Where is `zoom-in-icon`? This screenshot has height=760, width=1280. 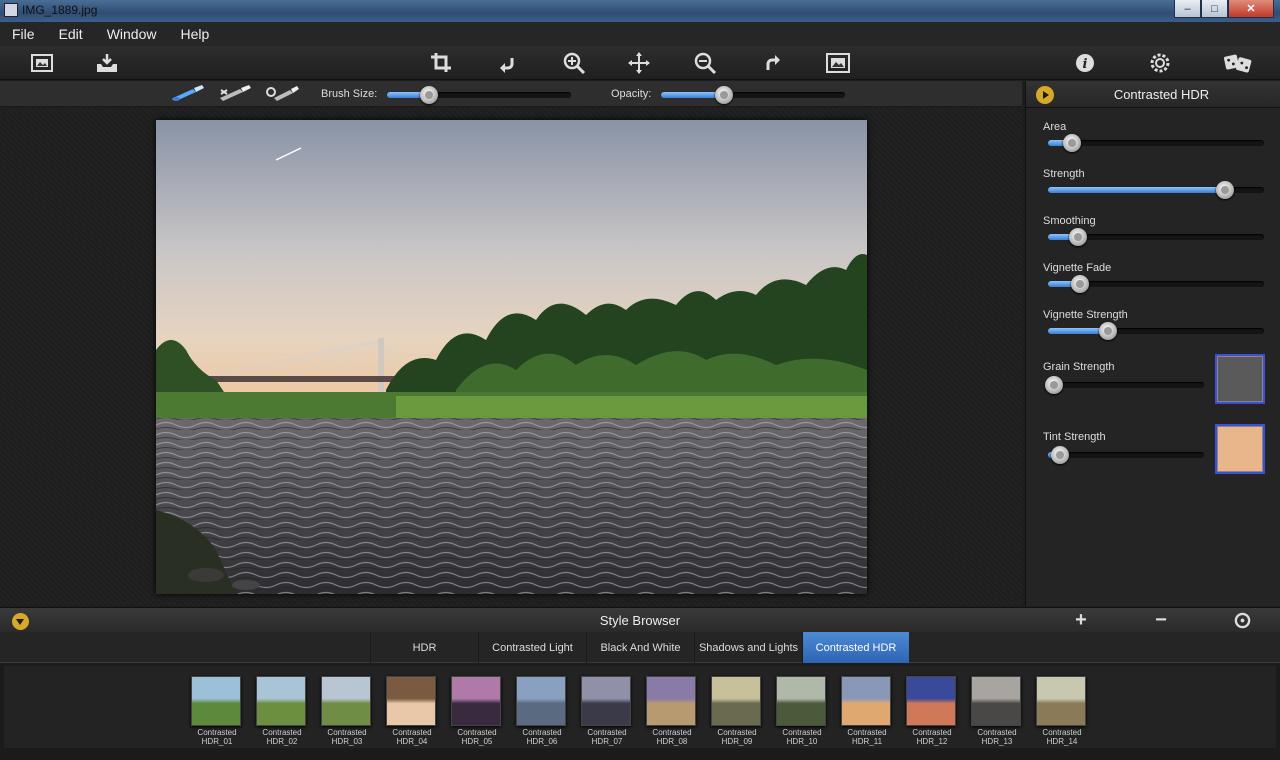 zoom-in-icon is located at coordinates (574, 63).